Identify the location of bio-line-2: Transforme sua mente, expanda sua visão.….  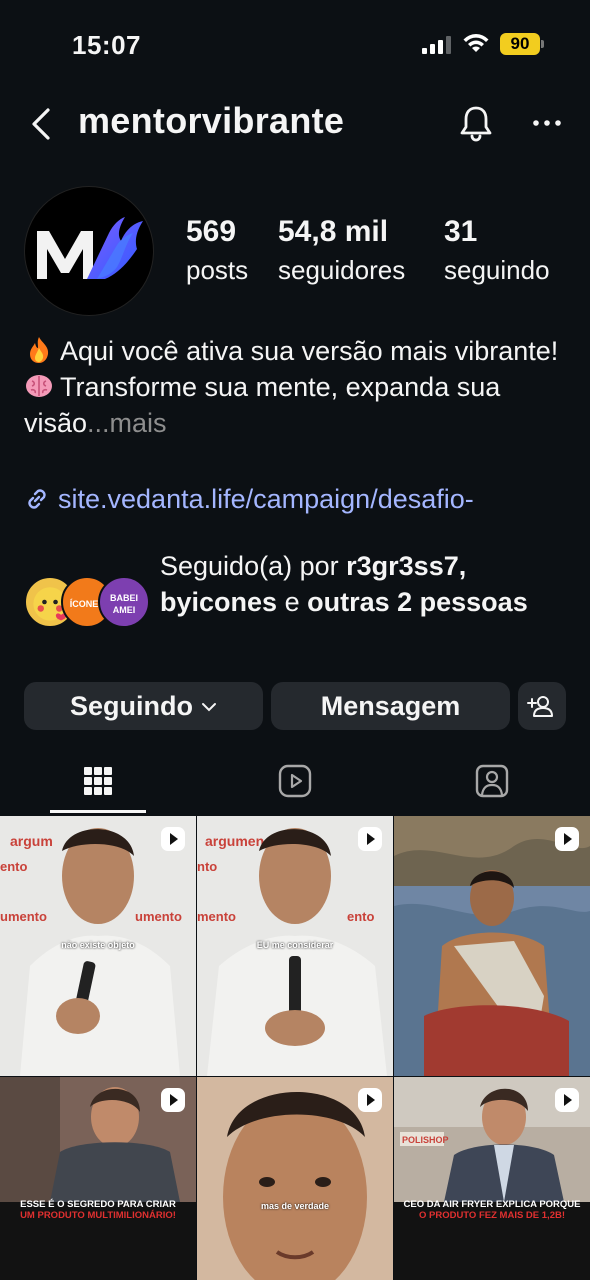
(299, 405).